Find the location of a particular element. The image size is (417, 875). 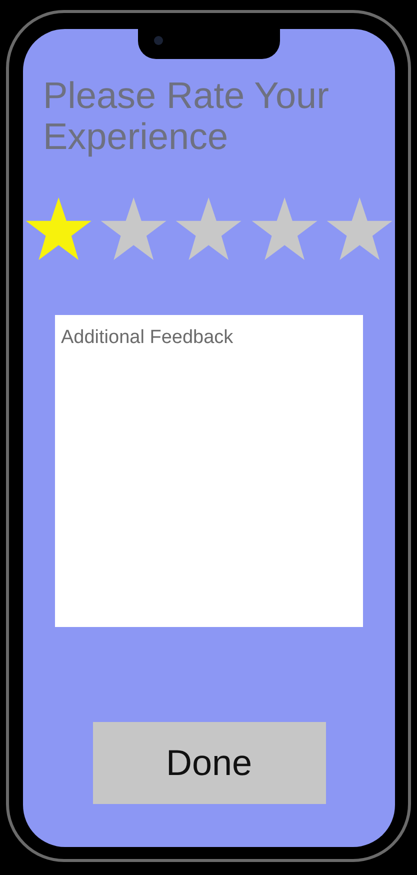

camera-icon is located at coordinates (158, 40).